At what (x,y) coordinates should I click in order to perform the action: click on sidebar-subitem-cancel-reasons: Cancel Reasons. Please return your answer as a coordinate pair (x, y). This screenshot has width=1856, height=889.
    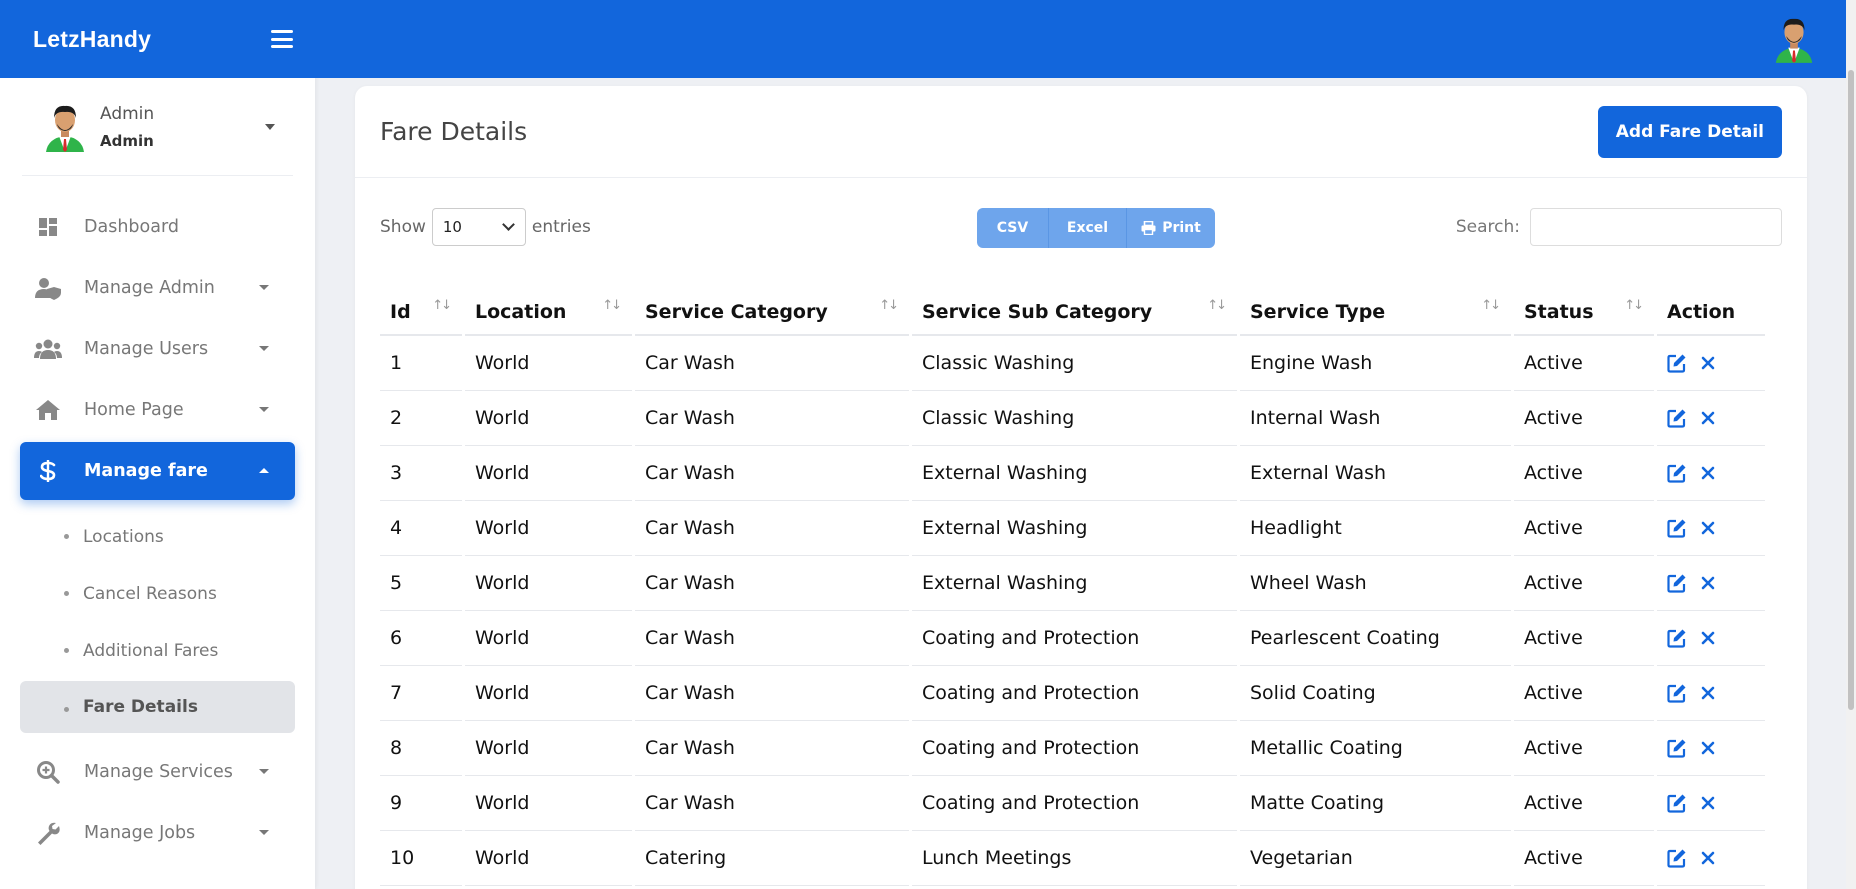
    Looking at the image, I should click on (157, 593).